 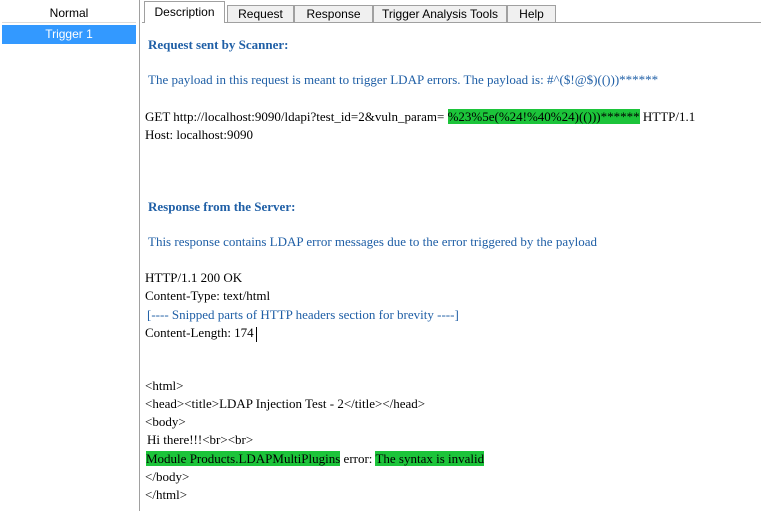 I want to click on status-line: HTTP/1.1 200 OK, so click(x=194, y=277).